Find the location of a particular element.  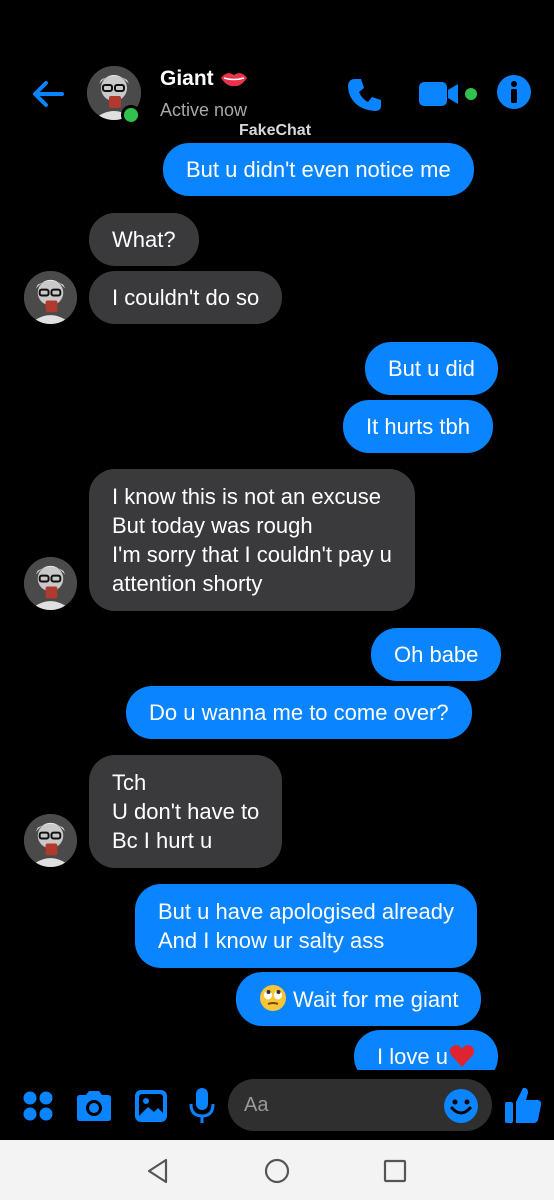

online-indicator is located at coordinates (131, 115).